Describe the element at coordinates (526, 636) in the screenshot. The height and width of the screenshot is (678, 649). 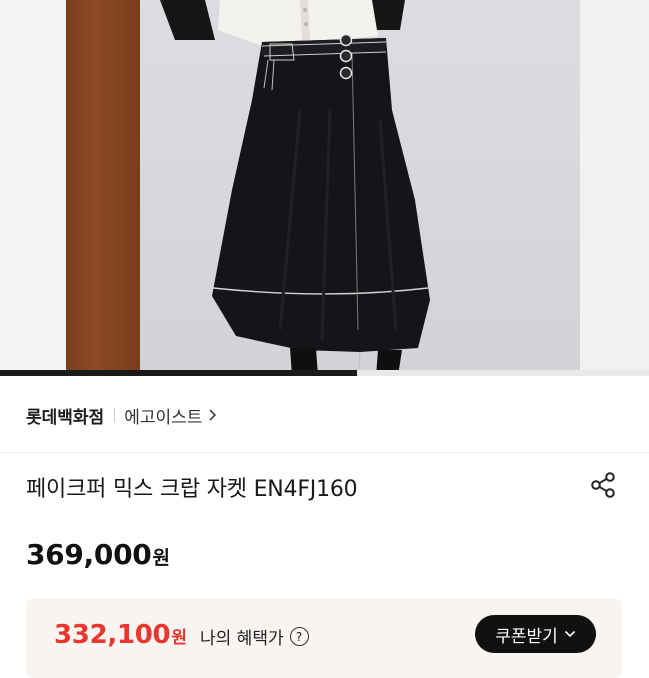
I see `coupon-button-label: 쿠폰받기` at that location.